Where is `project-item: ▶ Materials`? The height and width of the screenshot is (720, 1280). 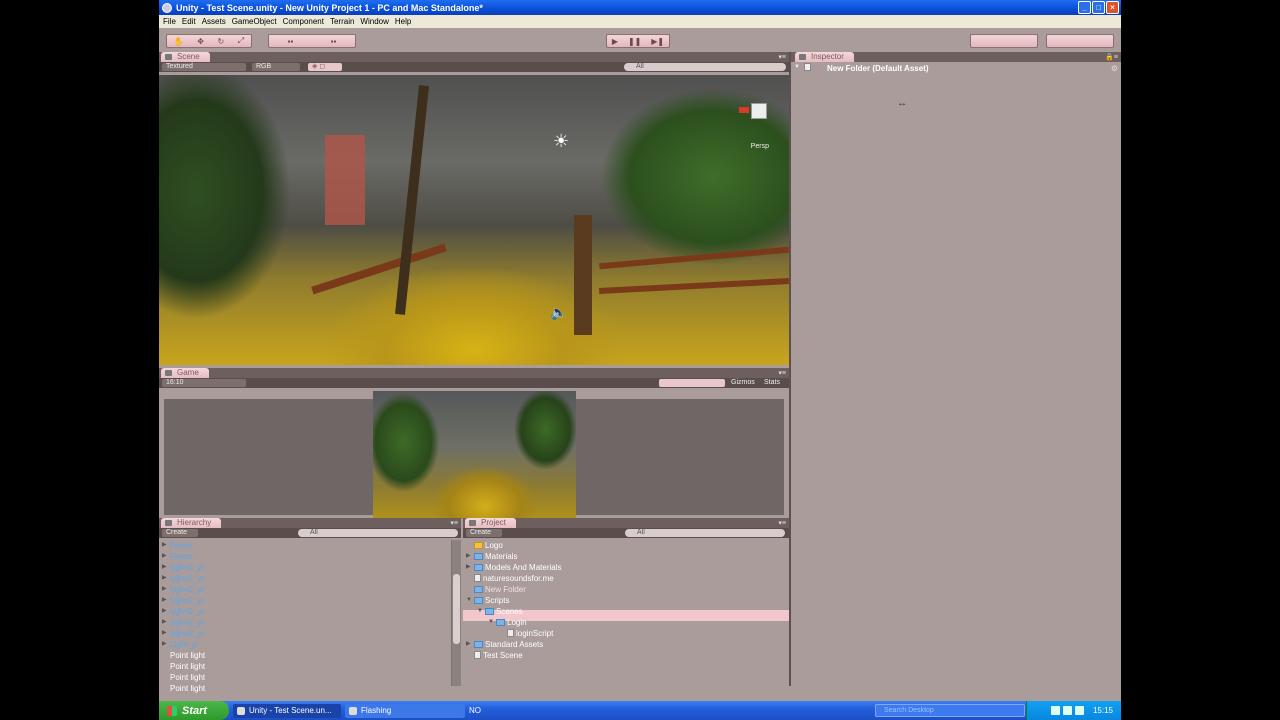 project-item: ▶ Materials is located at coordinates (490, 556).